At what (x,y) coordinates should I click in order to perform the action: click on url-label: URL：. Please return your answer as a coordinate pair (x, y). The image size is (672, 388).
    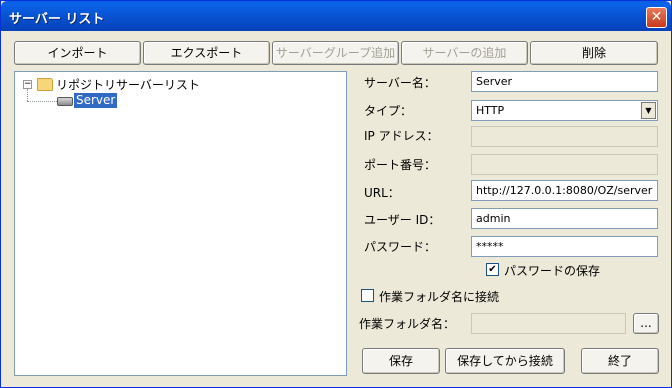
    Looking at the image, I should click on (382, 193).